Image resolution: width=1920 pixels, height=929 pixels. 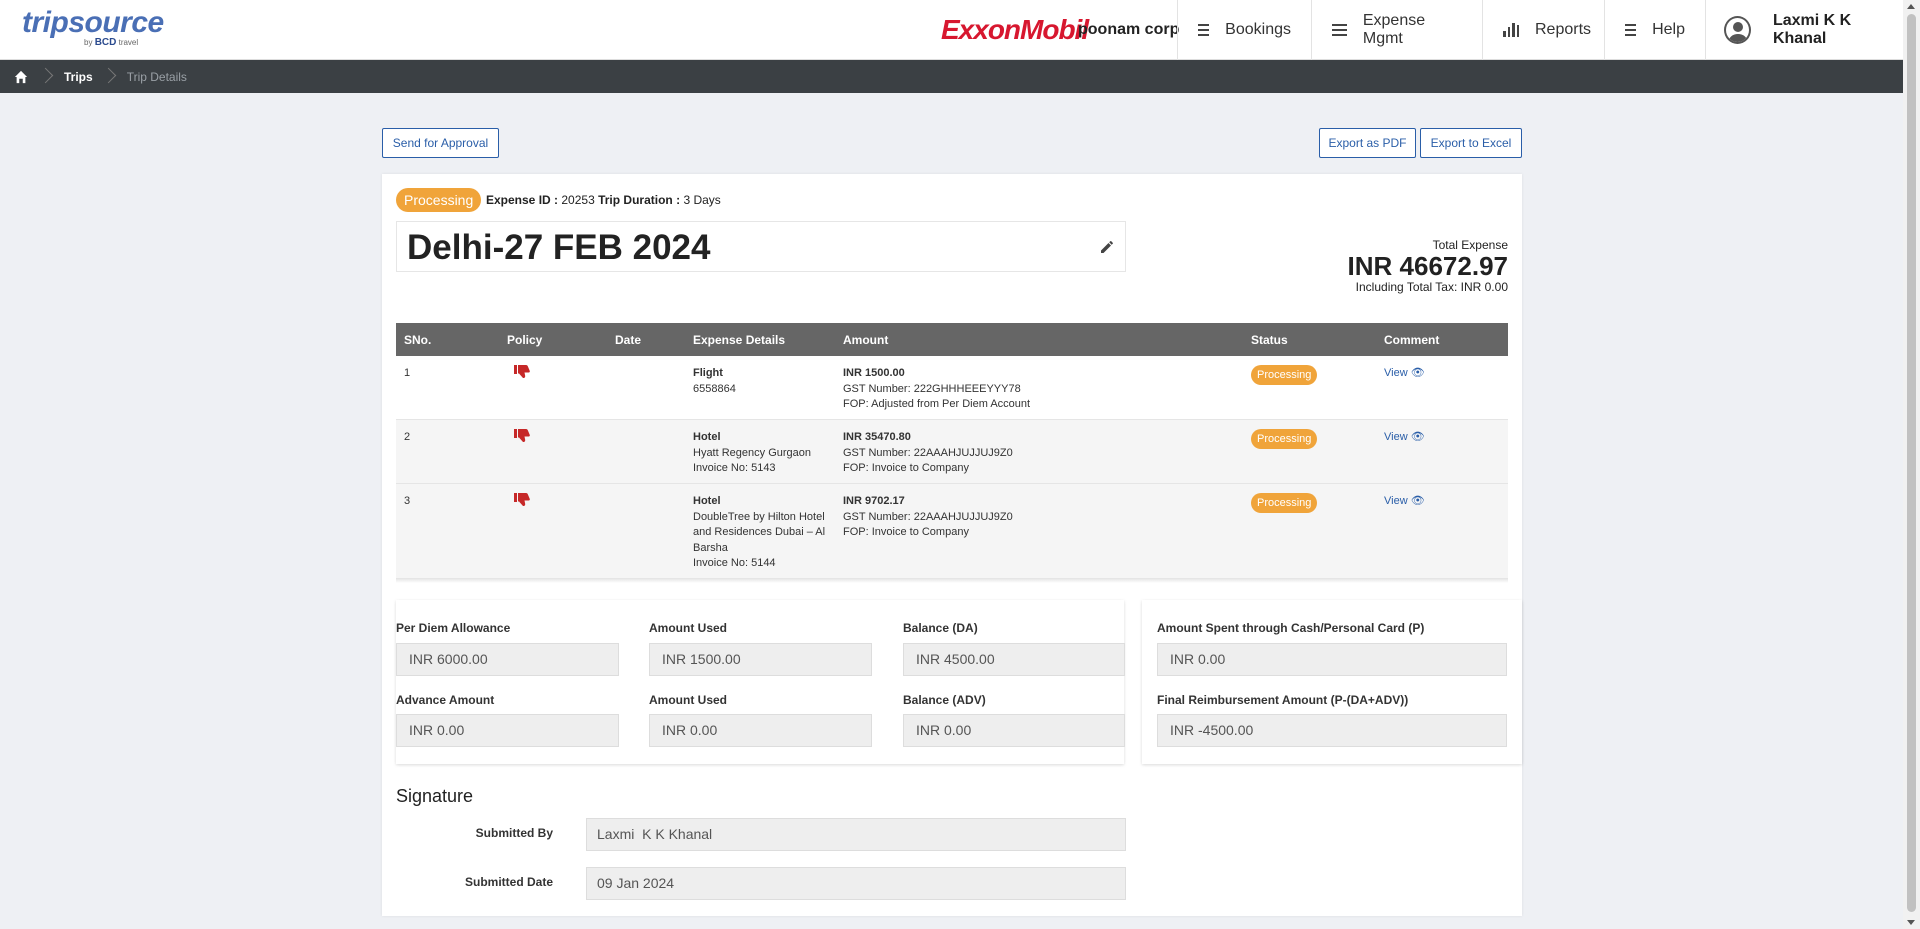 I want to click on tripsource-logo: tripsource by BCD travel, so click(x=93, y=27).